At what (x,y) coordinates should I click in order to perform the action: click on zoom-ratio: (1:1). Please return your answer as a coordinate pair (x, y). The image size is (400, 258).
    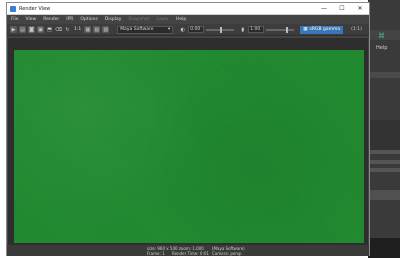
    Looking at the image, I should click on (356, 29).